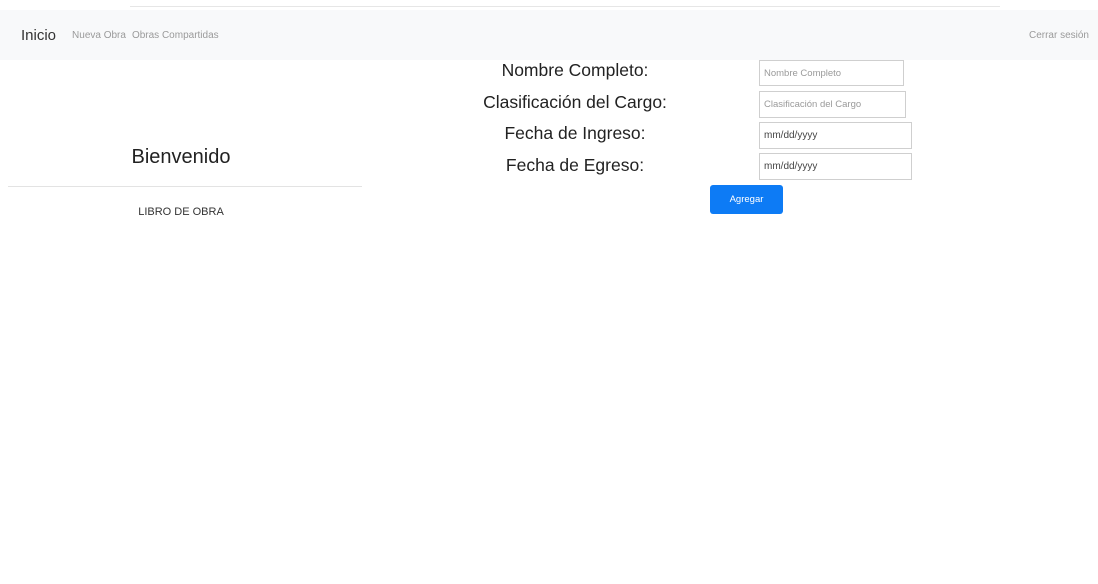 This screenshot has width=1098, height=584. What do you see at coordinates (175, 35) in the screenshot?
I see `nav-link-obras-compartidas: Obras Compartidas` at bounding box center [175, 35].